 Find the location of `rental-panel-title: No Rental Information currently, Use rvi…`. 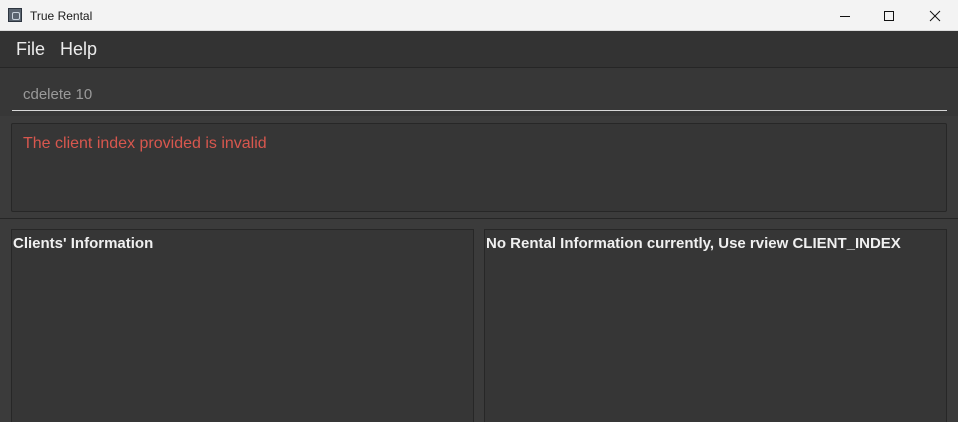

rental-panel-title: No Rental Information currently, Use rvi… is located at coordinates (693, 243).